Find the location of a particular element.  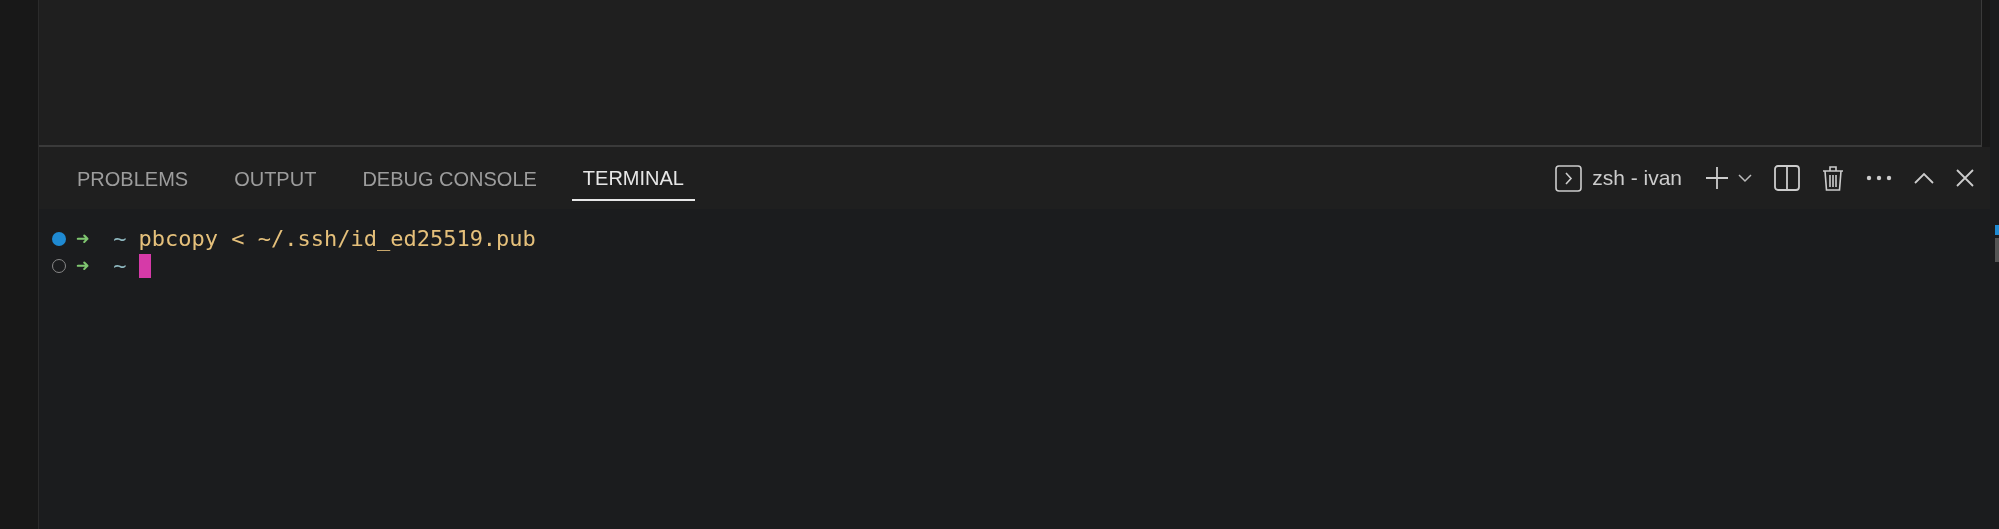

more-icon is located at coordinates (1879, 178).